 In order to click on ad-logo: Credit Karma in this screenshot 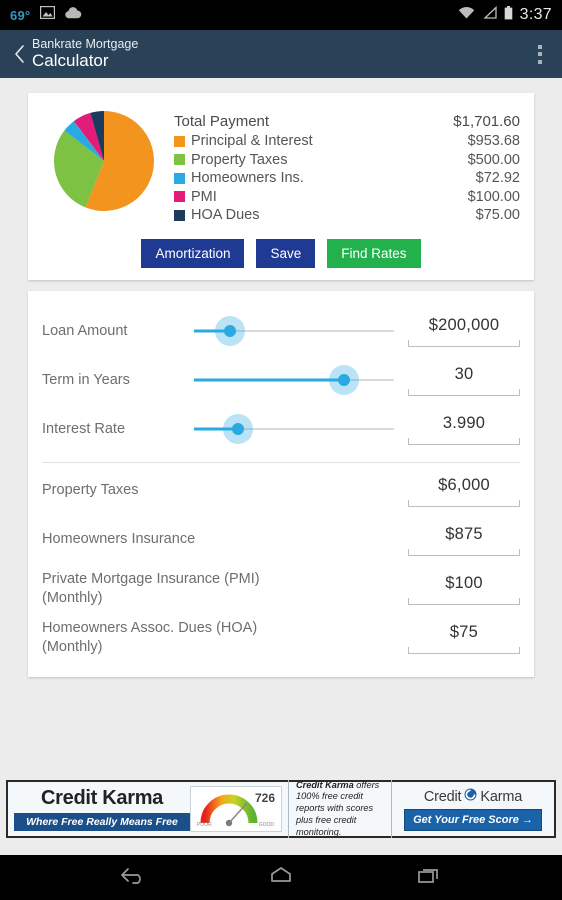, I will do `click(473, 796)`.